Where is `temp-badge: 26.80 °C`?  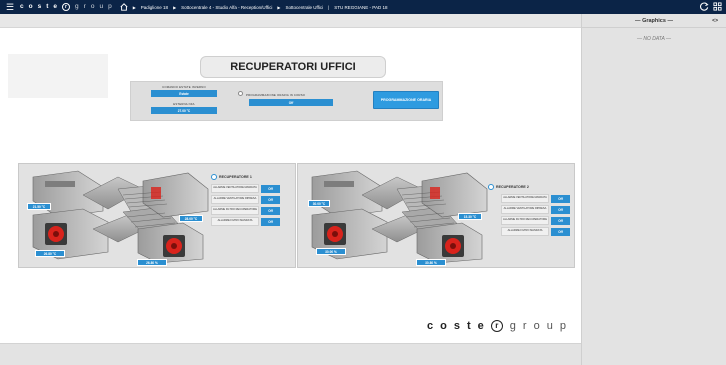
temp-badge: 26.80 °C is located at coordinates (50, 253).